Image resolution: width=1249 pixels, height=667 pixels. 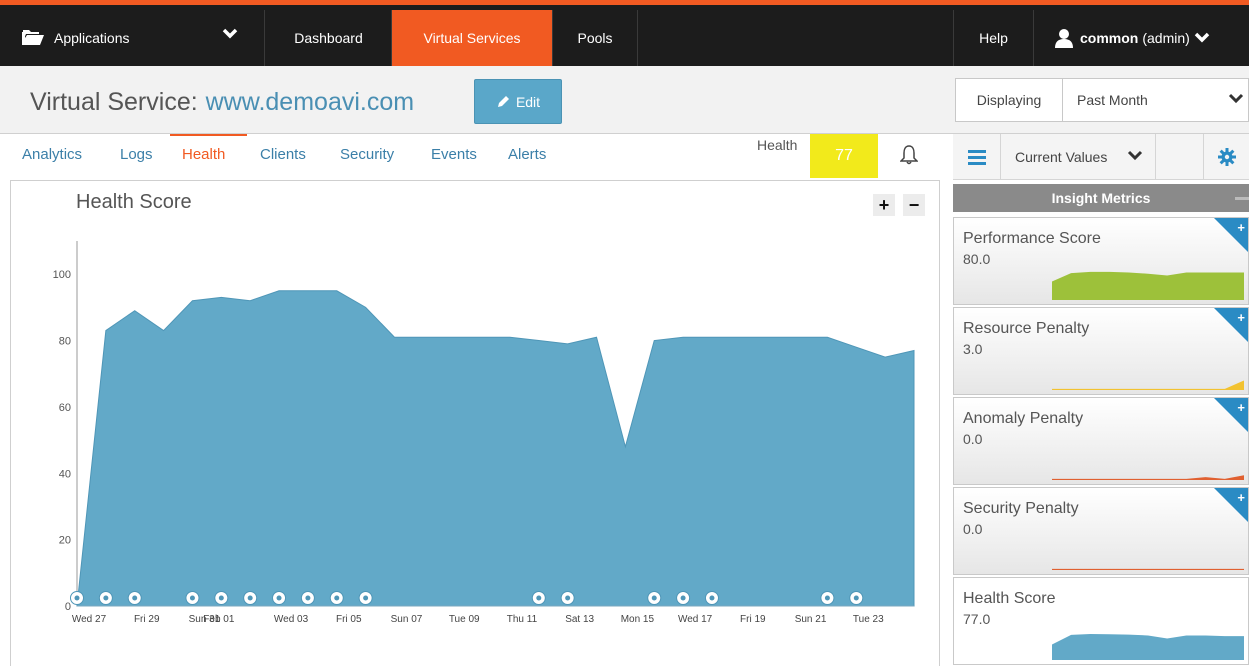 I want to click on user-name: common, so click(x=1109, y=38).